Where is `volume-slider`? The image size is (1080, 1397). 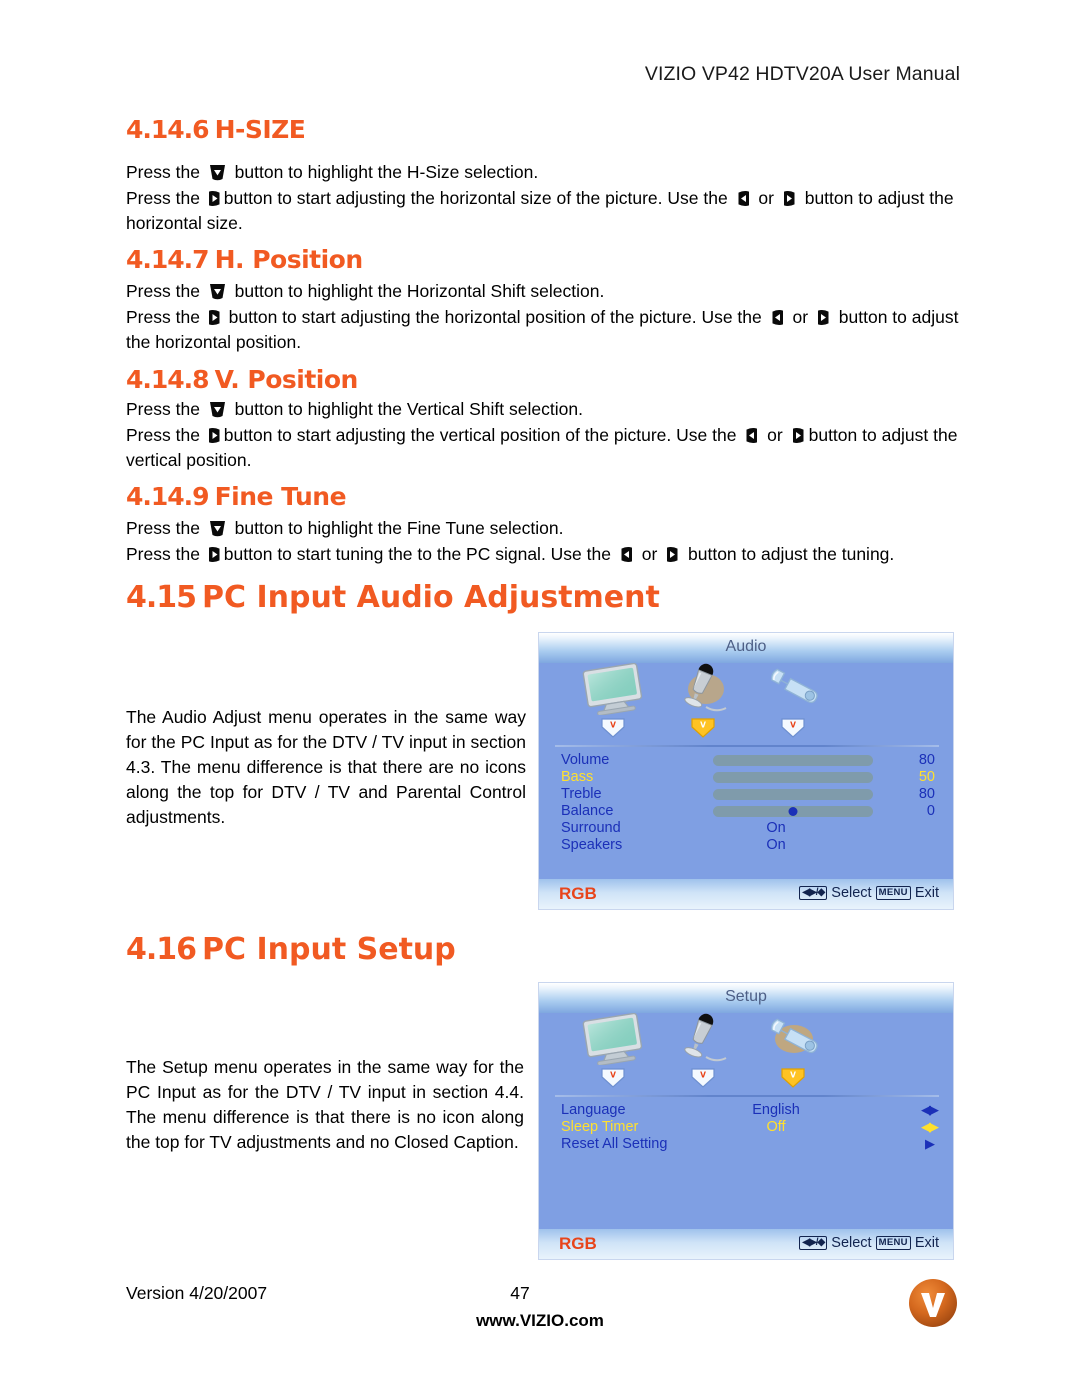
volume-slider is located at coordinates (793, 760).